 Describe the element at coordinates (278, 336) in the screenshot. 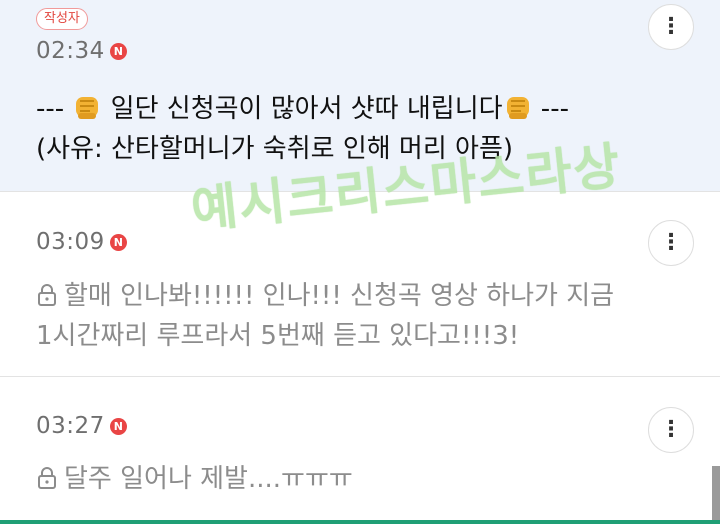

I see `comment-text-line: 1시간짜리 루프라서 5번째 듣고 있다고!!!3!` at that location.